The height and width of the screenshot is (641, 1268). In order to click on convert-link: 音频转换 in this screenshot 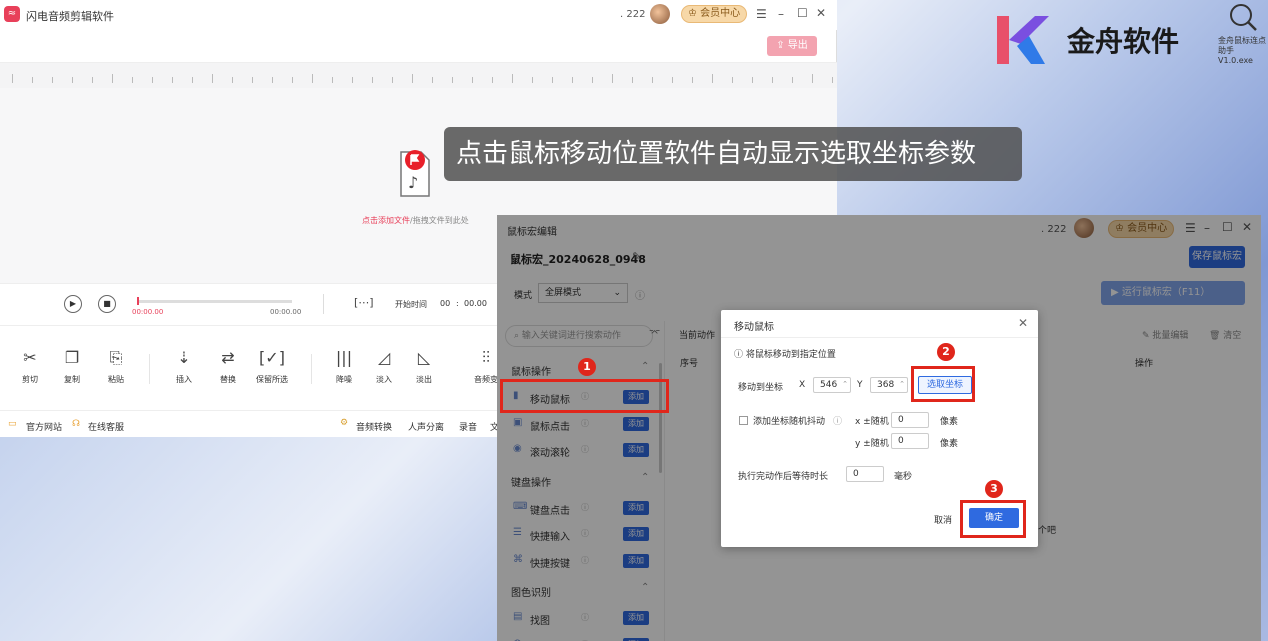, I will do `click(374, 426)`.